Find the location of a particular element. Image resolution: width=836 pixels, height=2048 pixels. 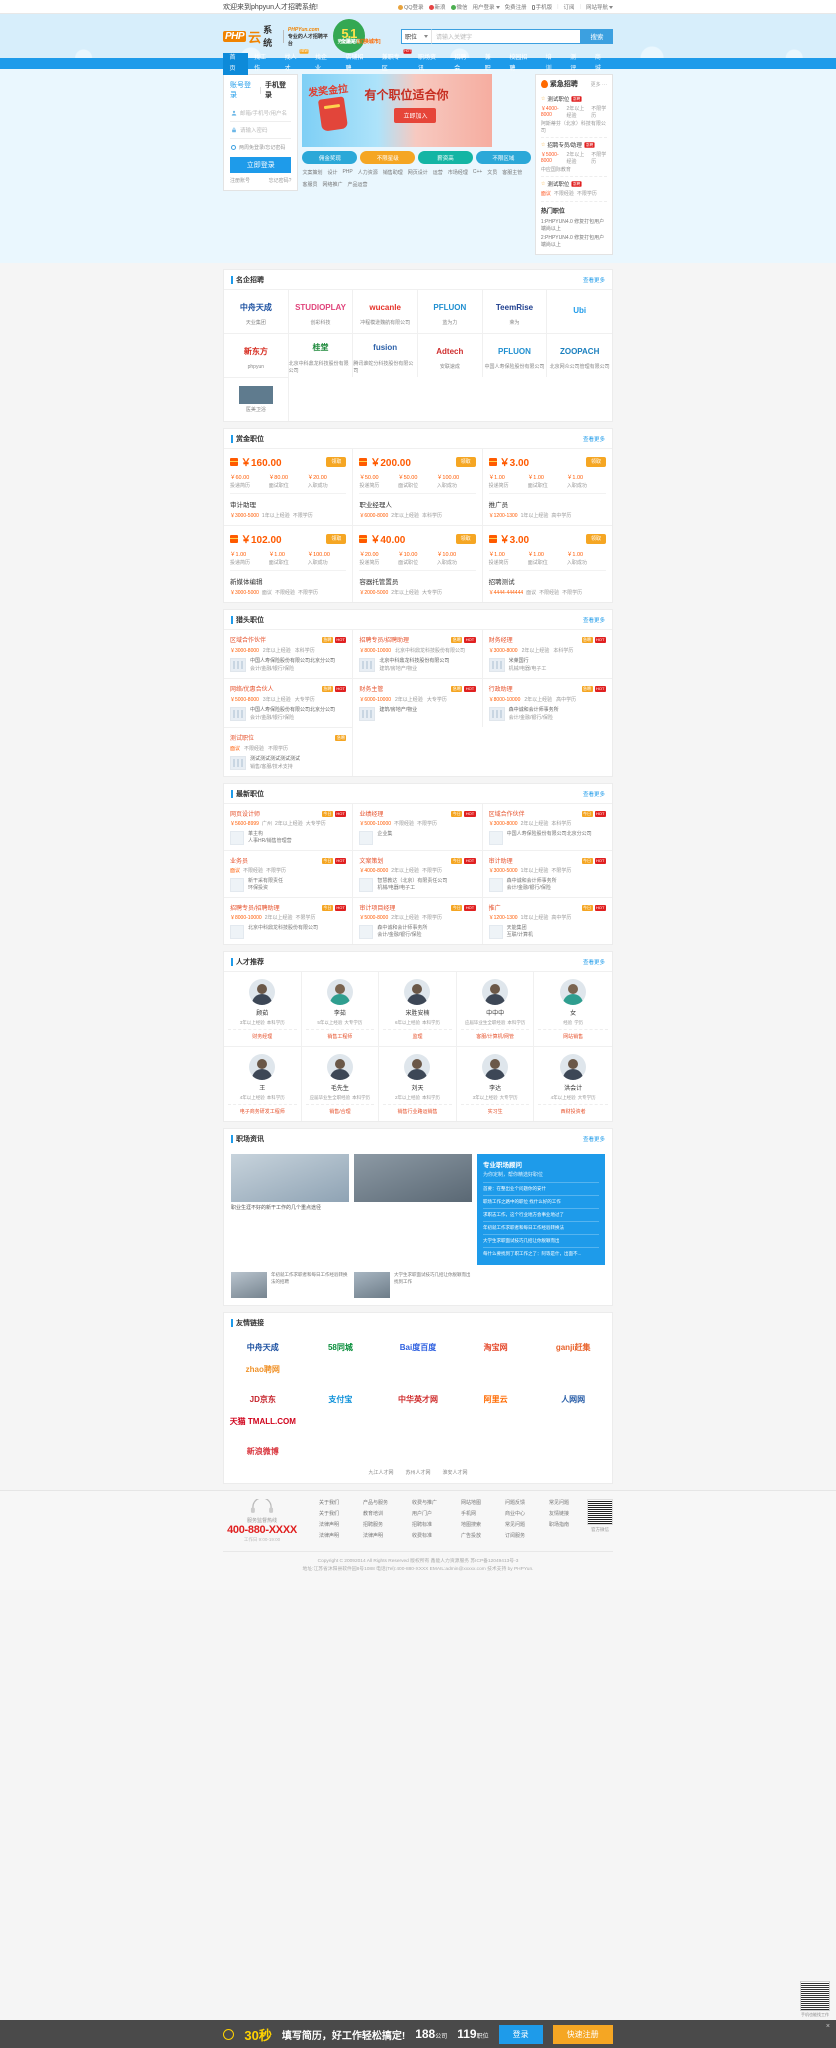

news-item: 大学生求职面试技巧几招让你脱颖而出找到工作 is located at coordinates (413, 1285).